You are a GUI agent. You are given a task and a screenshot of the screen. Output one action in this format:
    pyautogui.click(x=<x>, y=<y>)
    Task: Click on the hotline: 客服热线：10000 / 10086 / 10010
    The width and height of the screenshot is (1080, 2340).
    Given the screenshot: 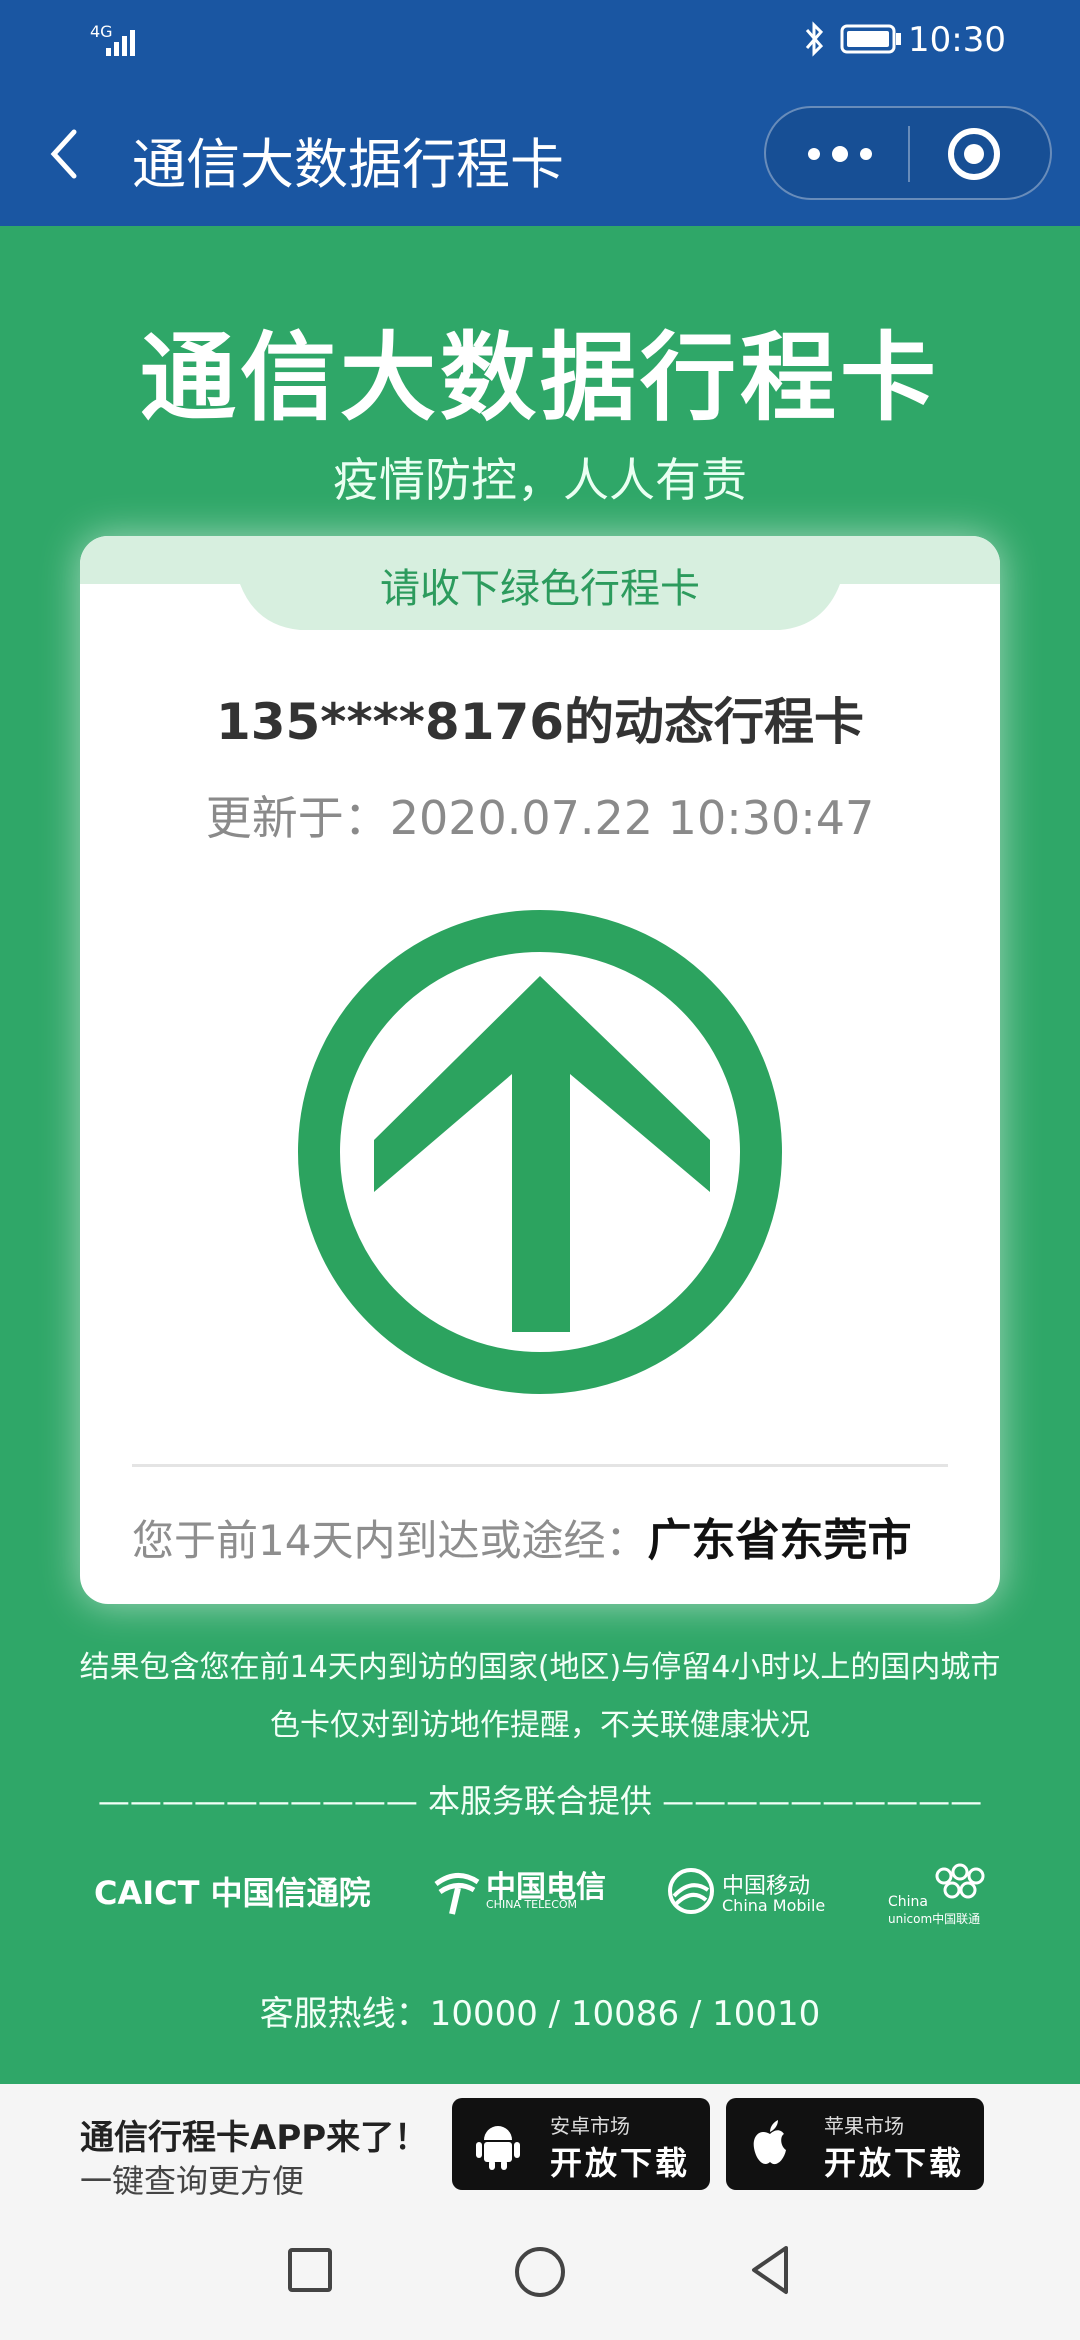 What is the action you would take?
    pyautogui.click(x=540, y=2014)
    